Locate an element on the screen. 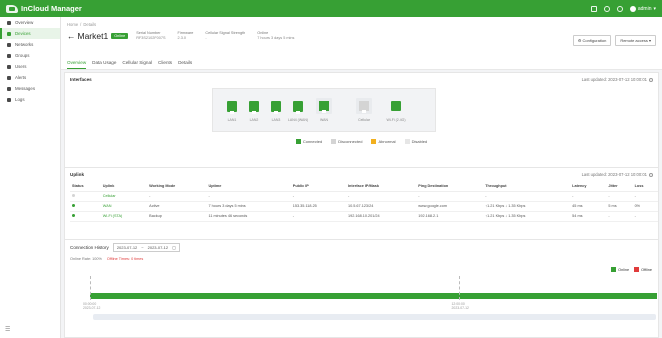 The height and width of the screenshot is (338, 662). legend-disabled: Disabled is located at coordinates (416, 141).